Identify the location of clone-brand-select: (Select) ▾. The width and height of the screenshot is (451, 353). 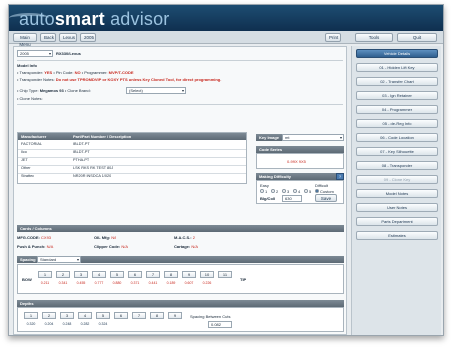
(156, 90).